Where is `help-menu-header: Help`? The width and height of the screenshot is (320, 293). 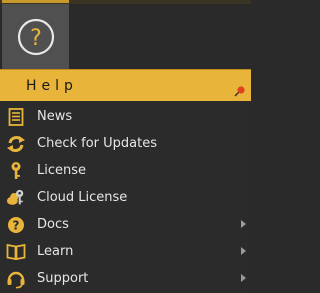
help-menu-header: Help is located at coordinates (125, 85).